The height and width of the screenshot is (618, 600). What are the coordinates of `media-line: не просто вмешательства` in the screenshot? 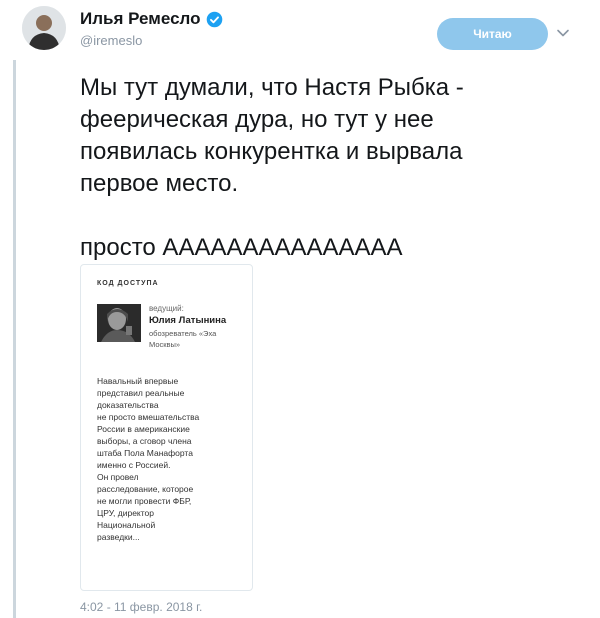 It's located at (148, 417).